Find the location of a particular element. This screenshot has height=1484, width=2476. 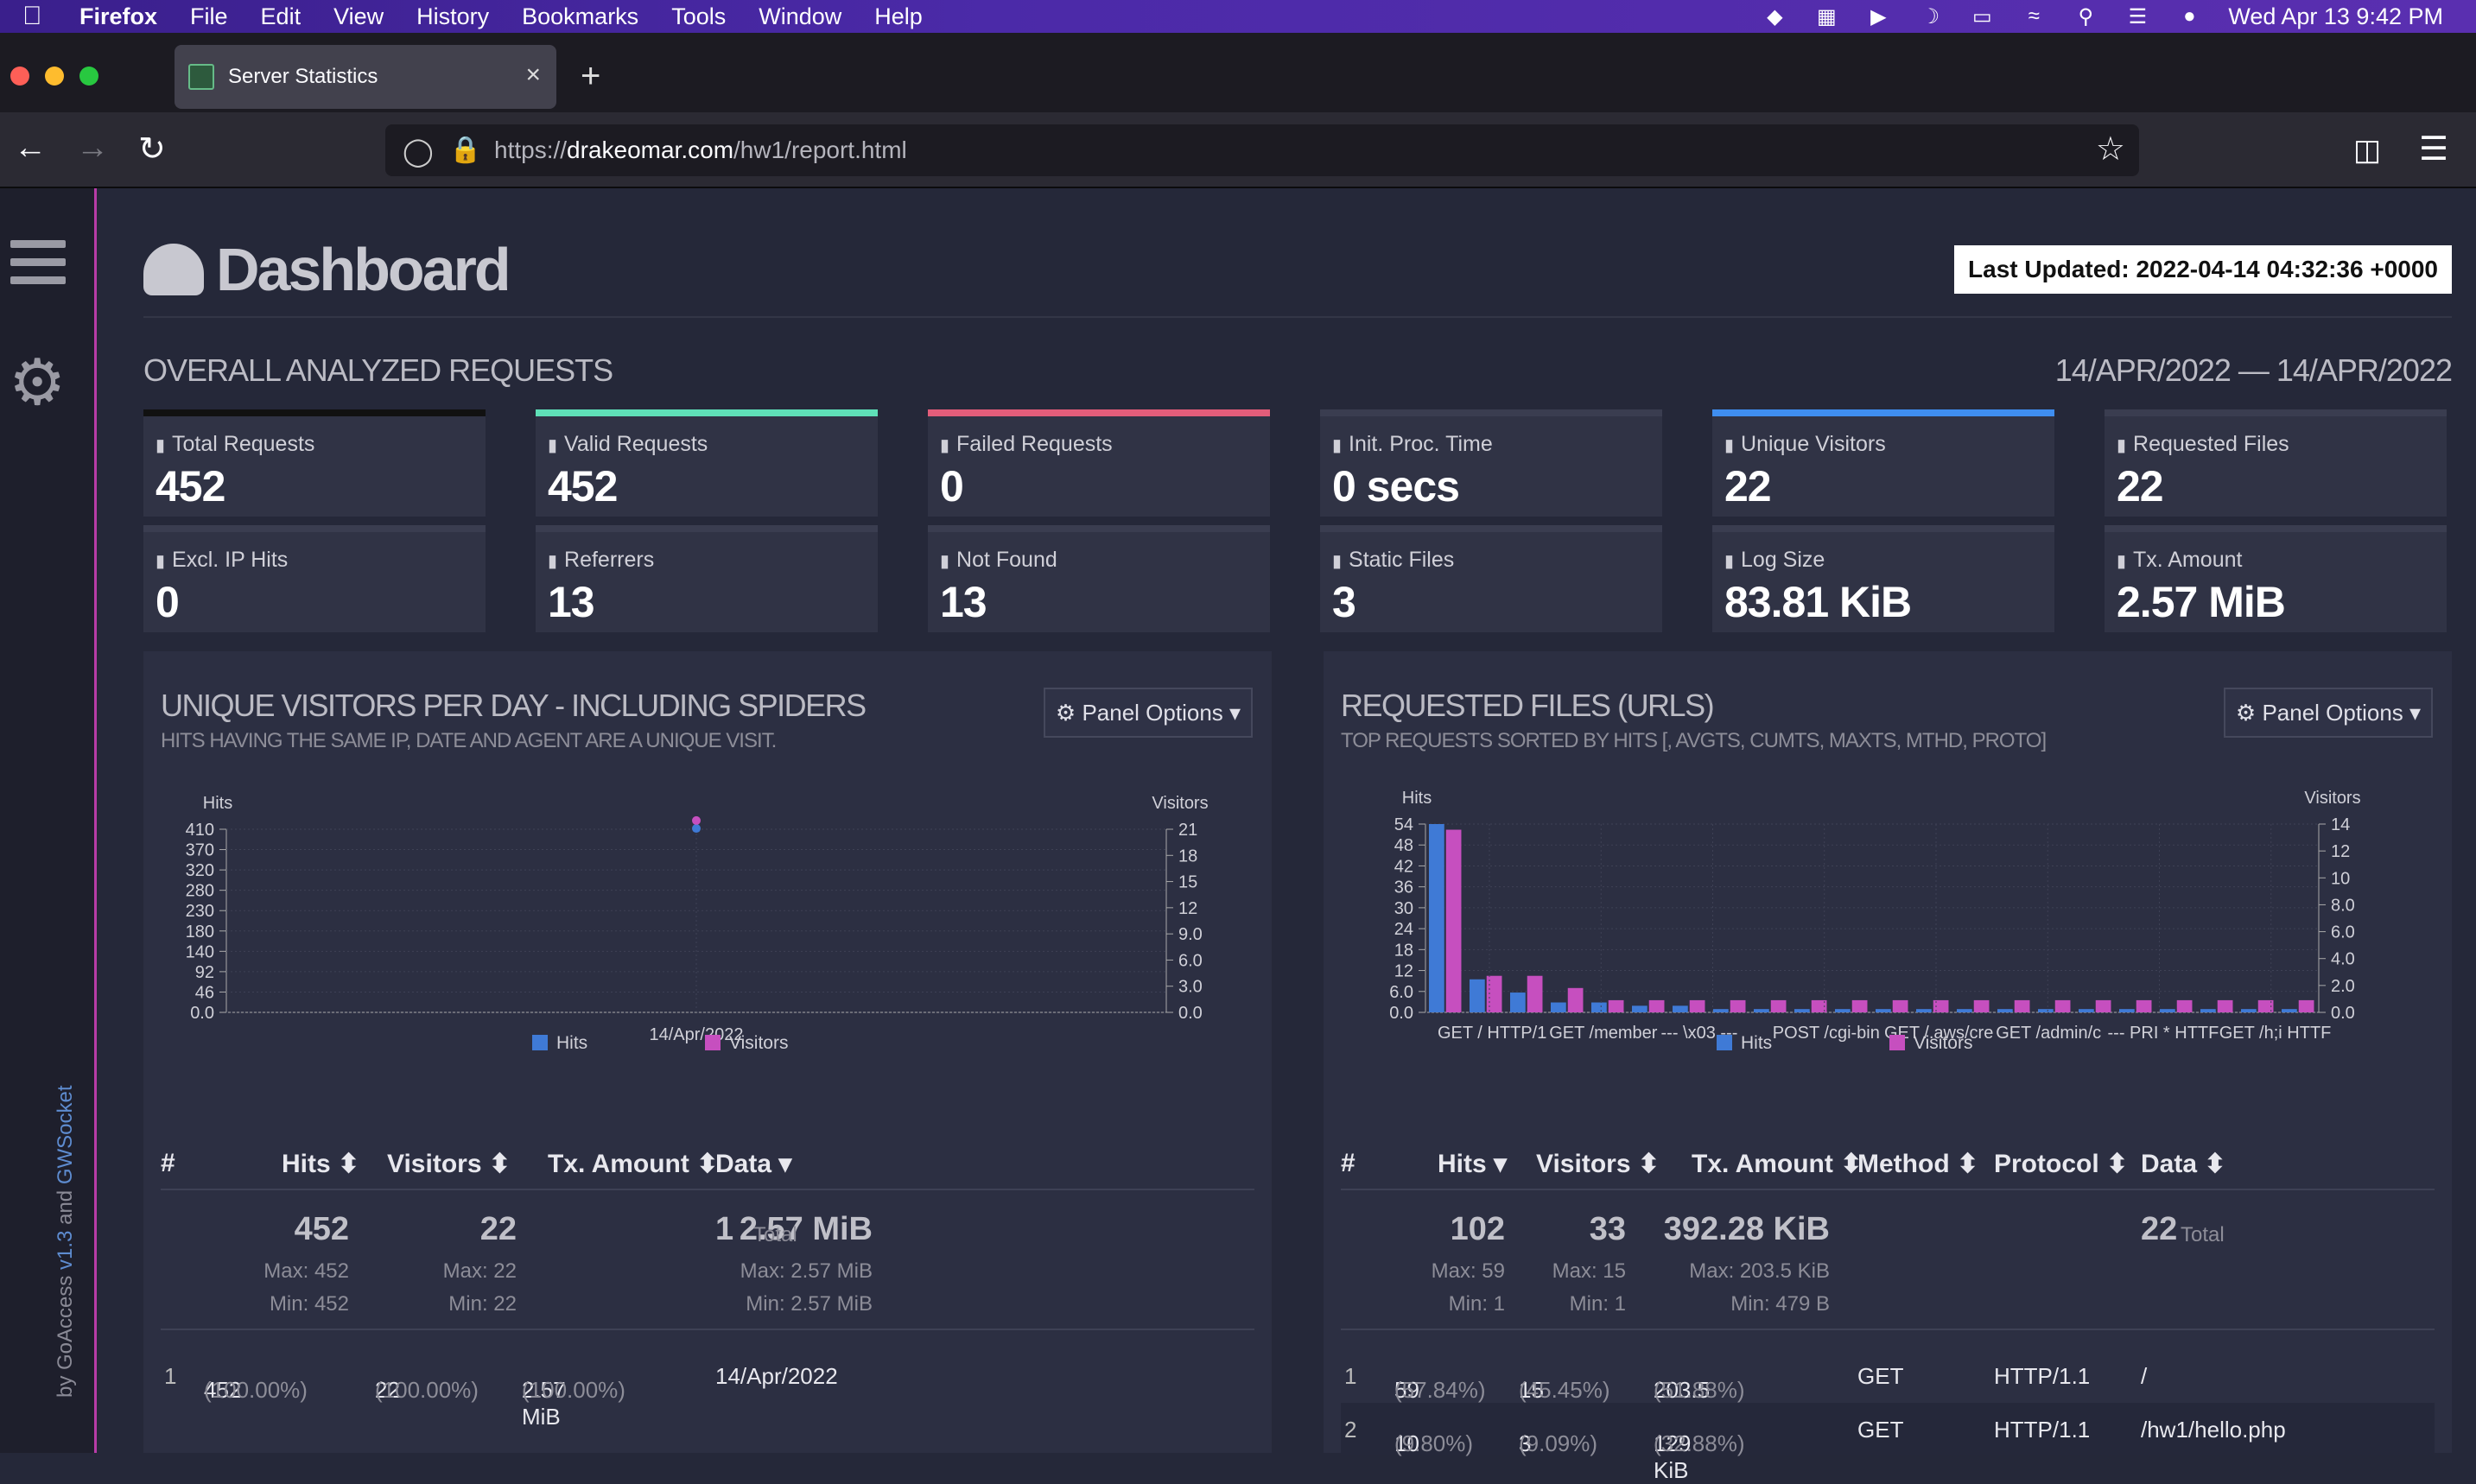

col-data: Data ▾ is located at coordinates (753, 1164).